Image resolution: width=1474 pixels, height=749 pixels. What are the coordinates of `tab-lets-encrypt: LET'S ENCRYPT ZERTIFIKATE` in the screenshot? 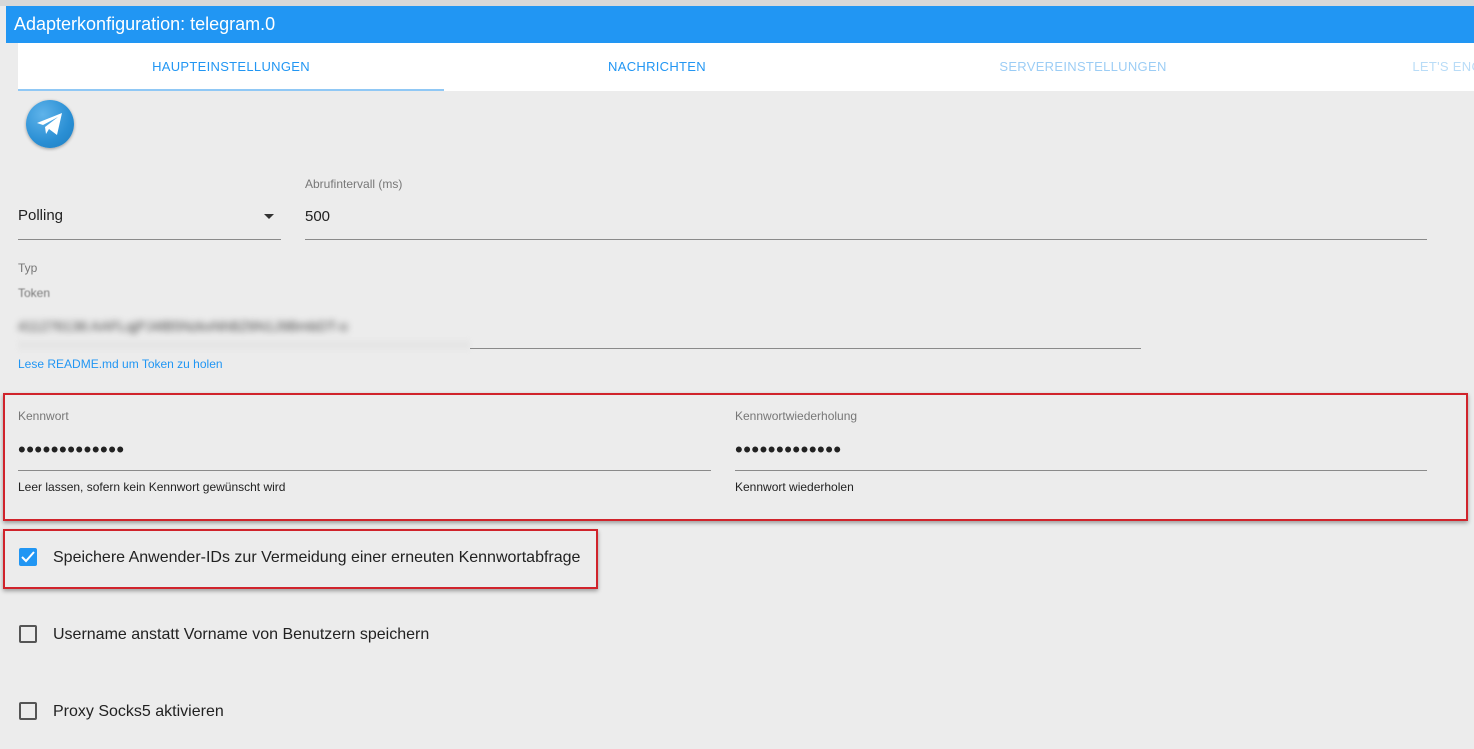 It's located at (1385, 67).